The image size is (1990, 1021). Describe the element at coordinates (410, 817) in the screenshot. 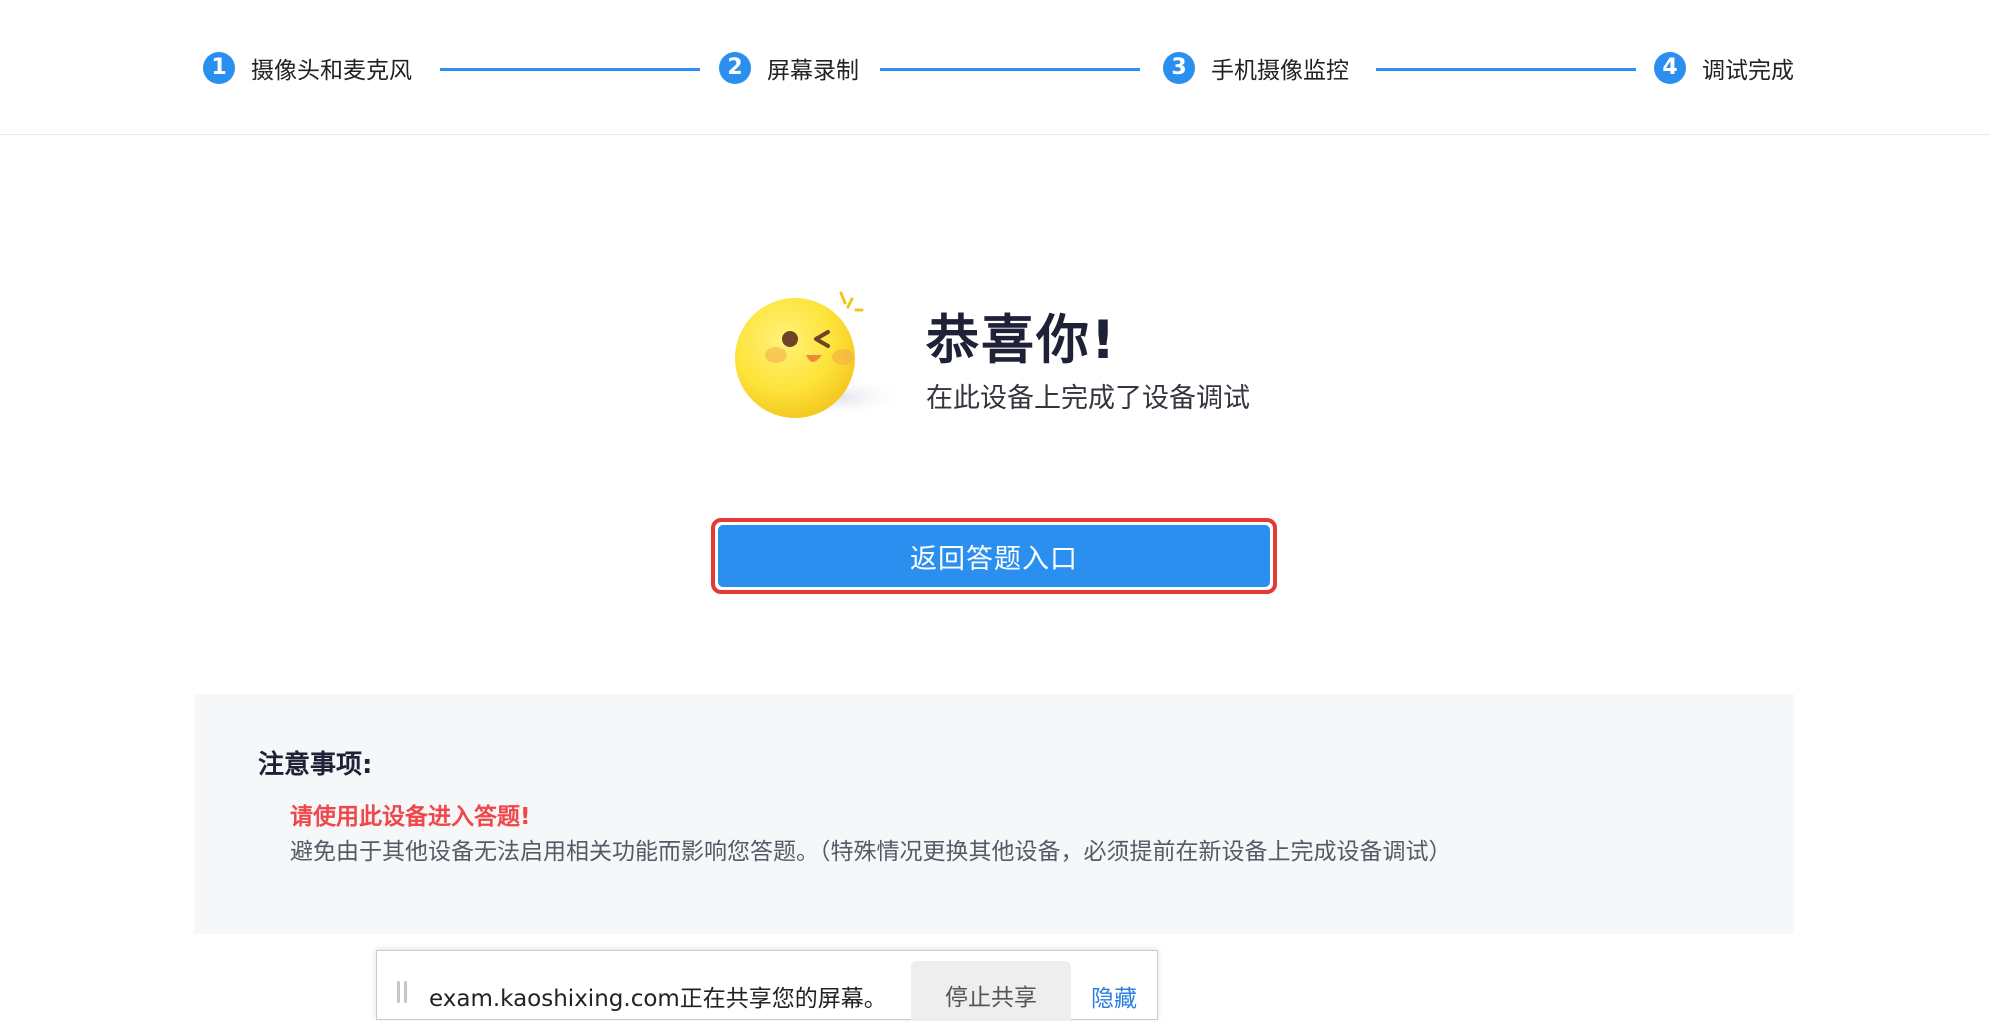

I see `notice-warning: 请使用此设备进入答题!` at that location.